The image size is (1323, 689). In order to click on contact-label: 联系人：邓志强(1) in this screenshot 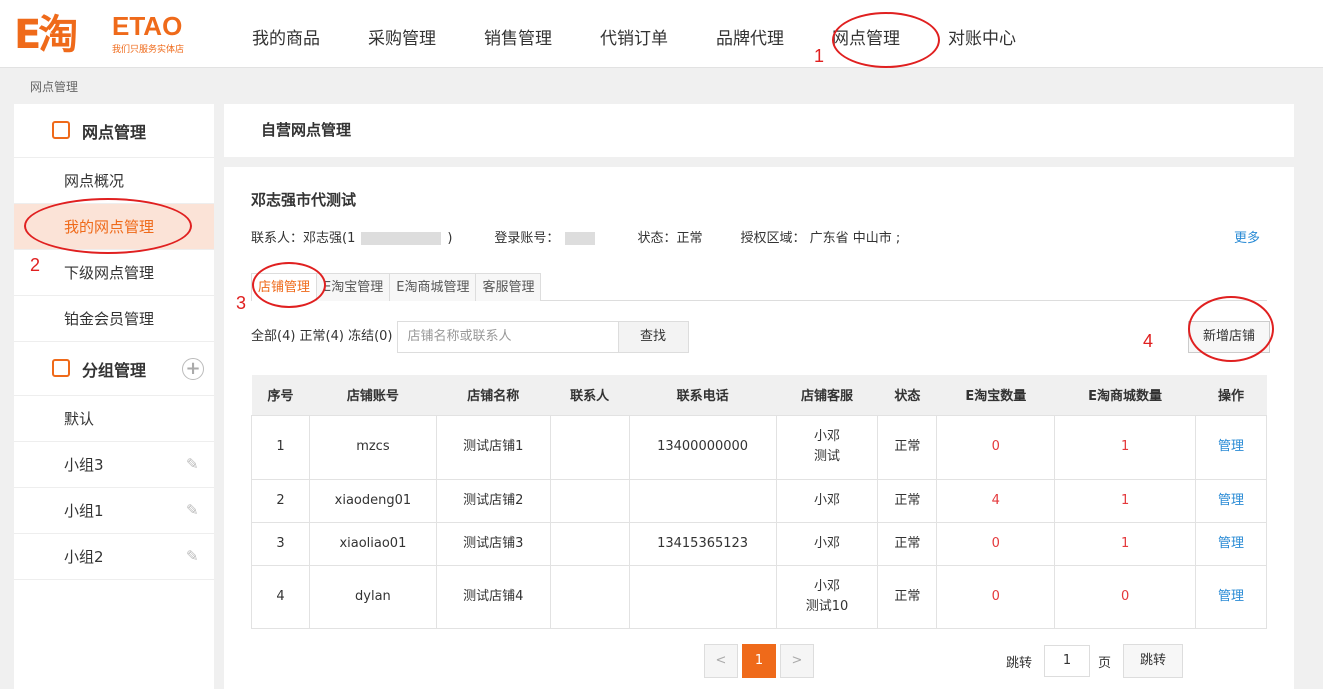, I will do `click(354, 236)`.